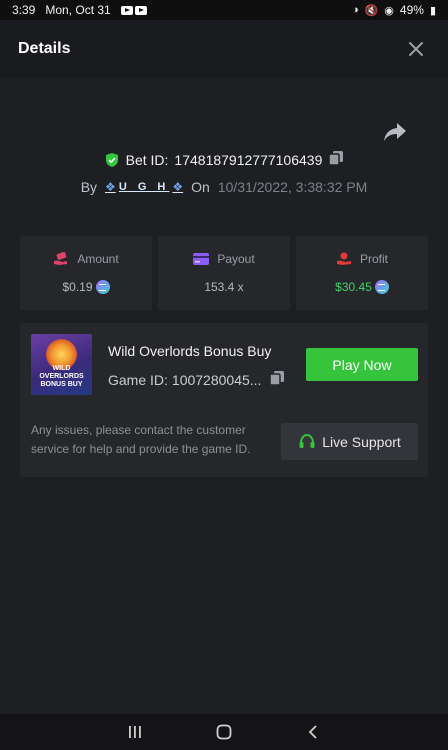 The height and width of the screenshot is (750, 448). I want to click on on-label: On, so click(200, 187).